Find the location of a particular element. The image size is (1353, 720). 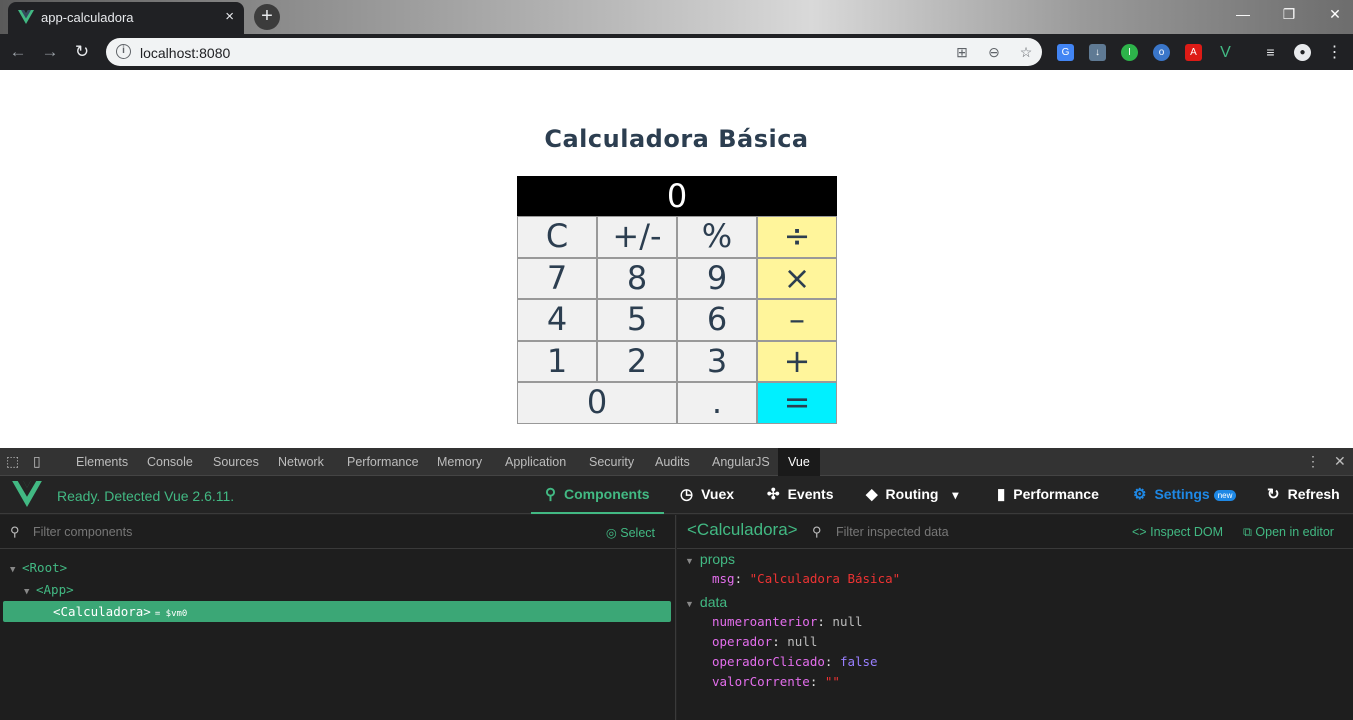

reload-icon: ↻ is located at coordinates (82, 52).